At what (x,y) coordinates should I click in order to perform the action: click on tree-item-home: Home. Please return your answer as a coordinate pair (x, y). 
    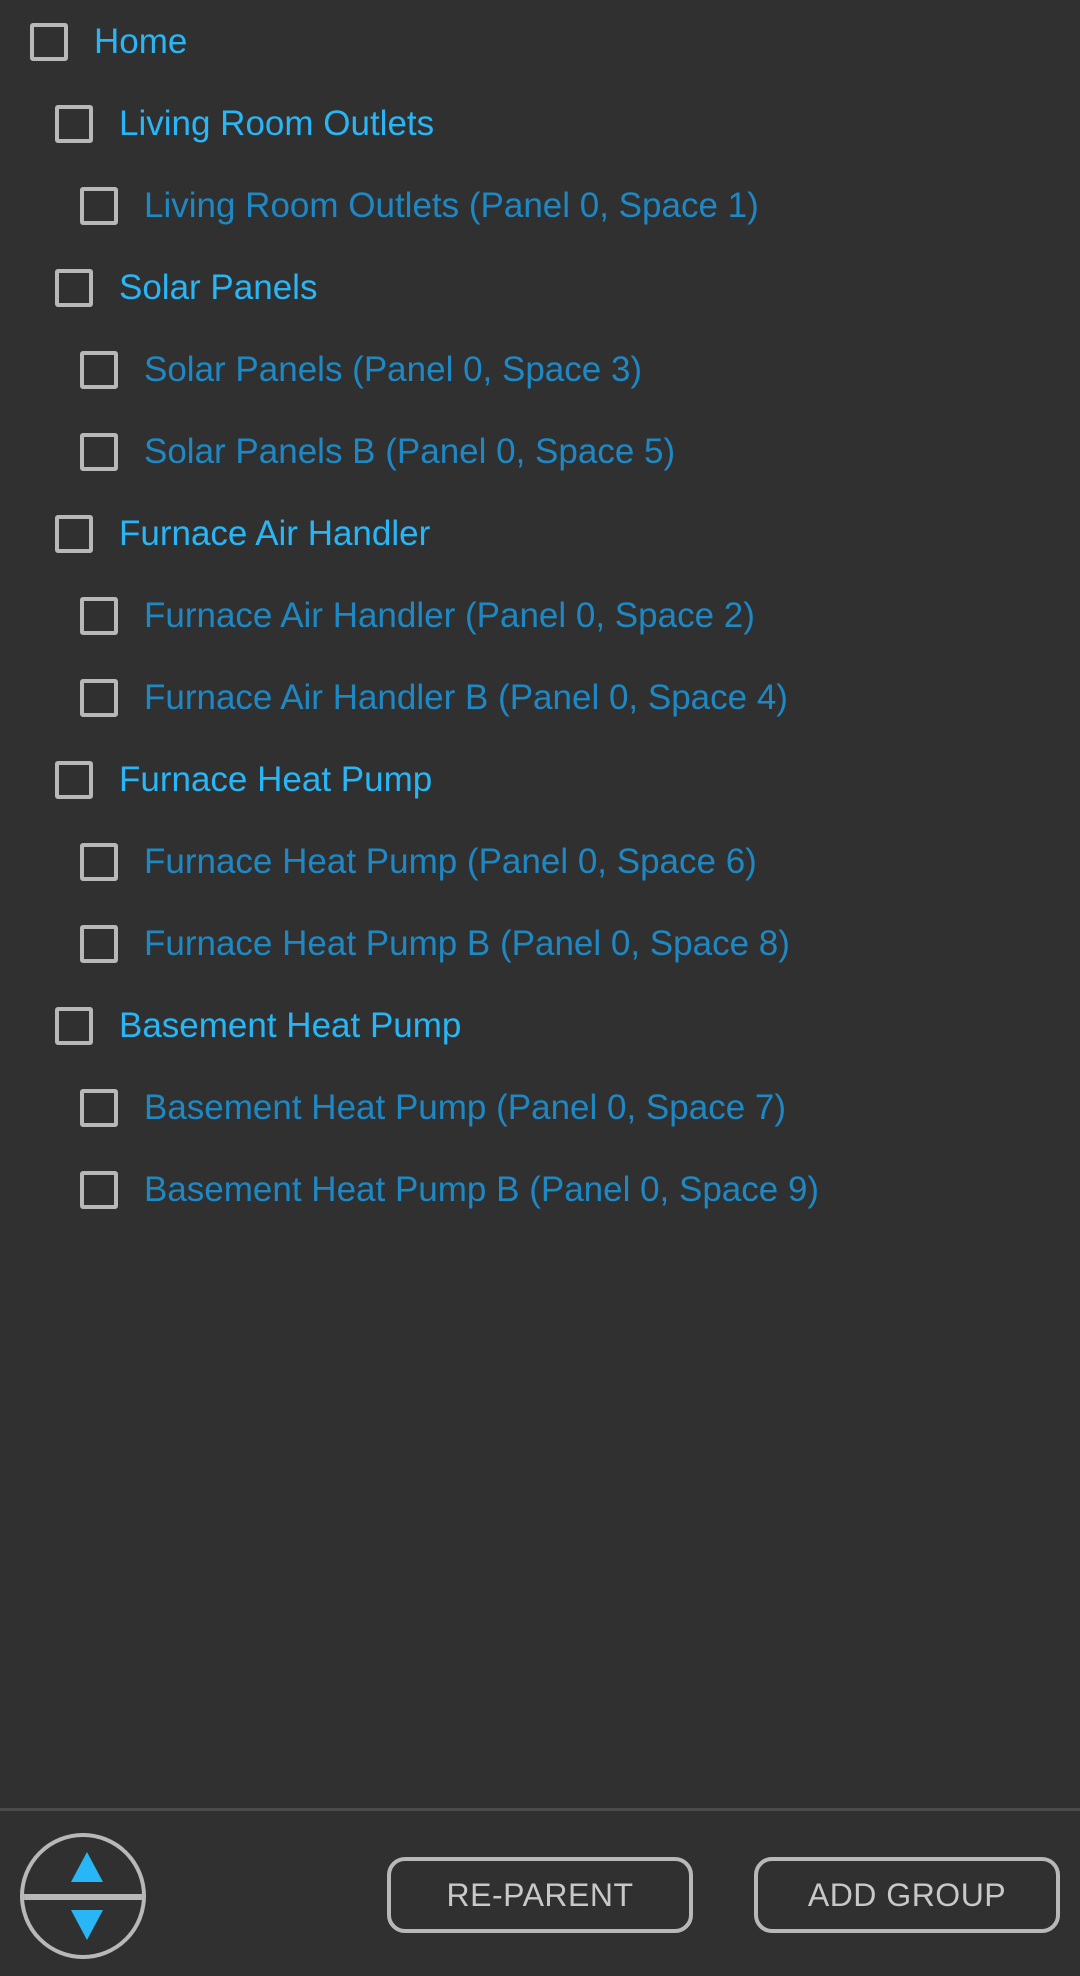
    Looking at the image, I should click on (108, 42).